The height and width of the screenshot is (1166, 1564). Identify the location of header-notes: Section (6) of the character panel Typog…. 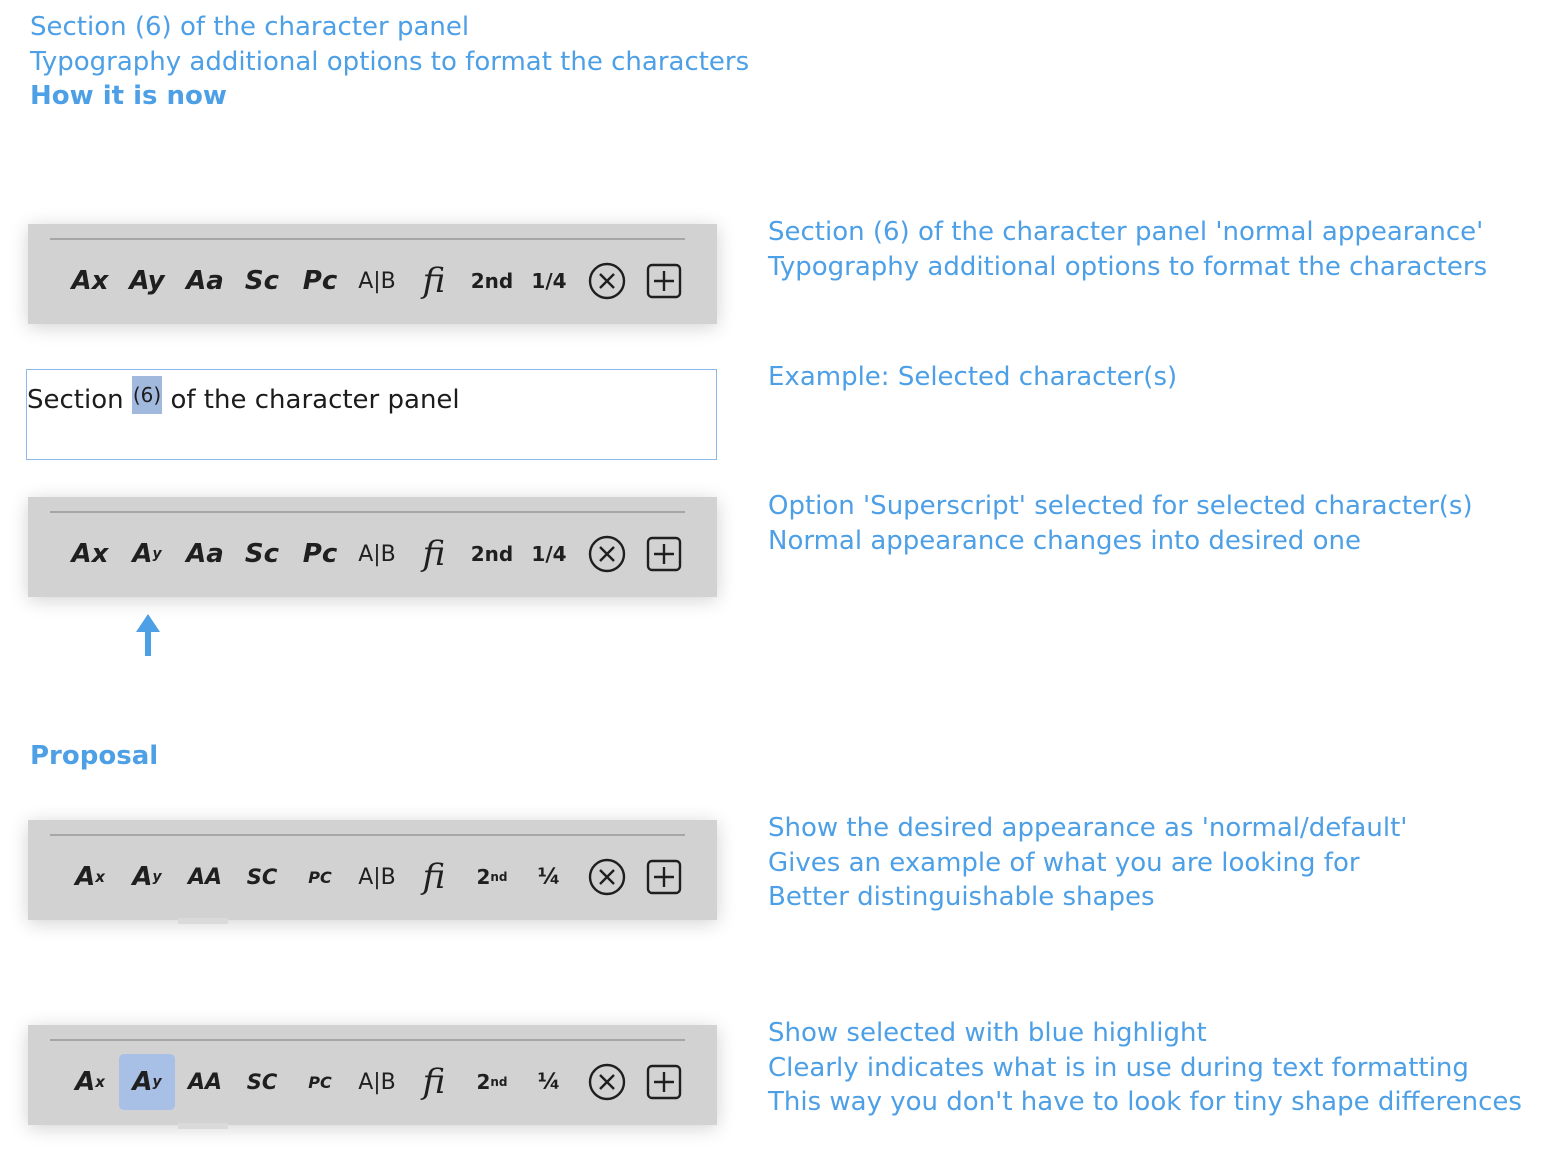
(389, 62).